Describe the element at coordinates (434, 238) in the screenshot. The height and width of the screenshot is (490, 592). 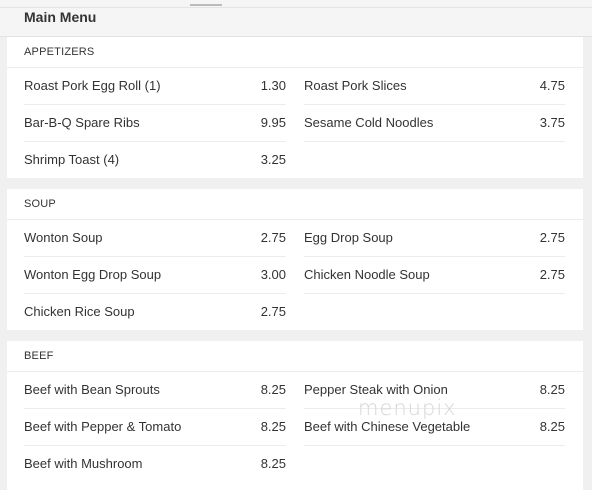
I see `menu-item: Egg Drop Soup 2.75` at that location.